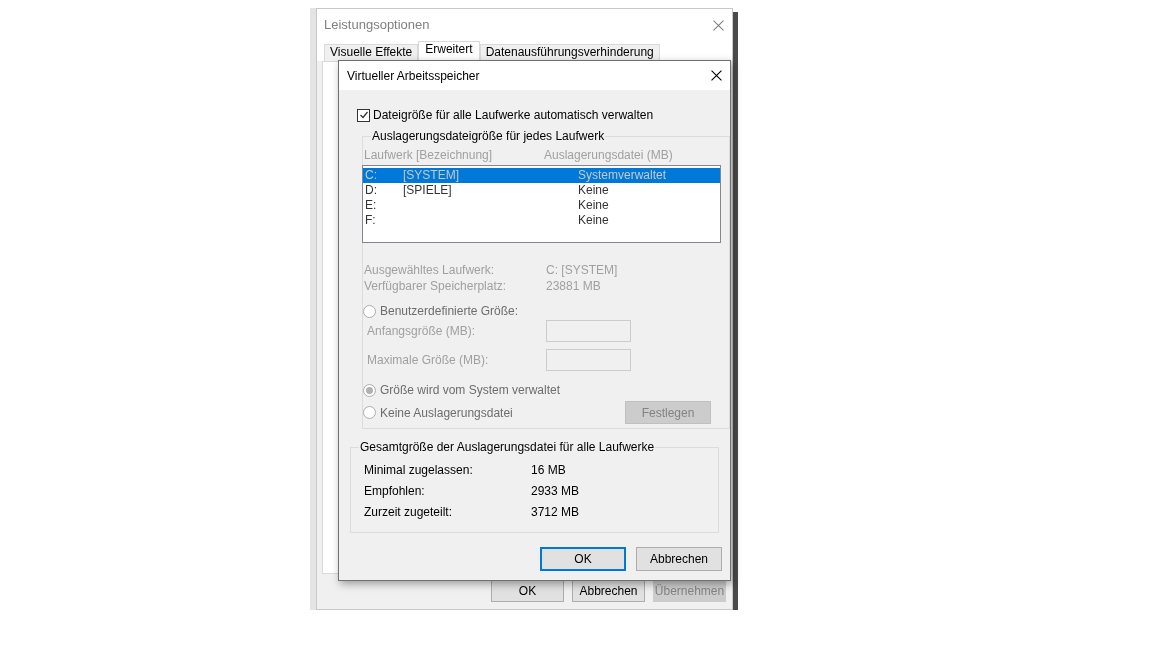 The width and height of the screenshot is (1152, 648). Describe the element at coordinates (582, 270) in the screenshot. I see `info-value: C: [SYSTEM]` at that location.